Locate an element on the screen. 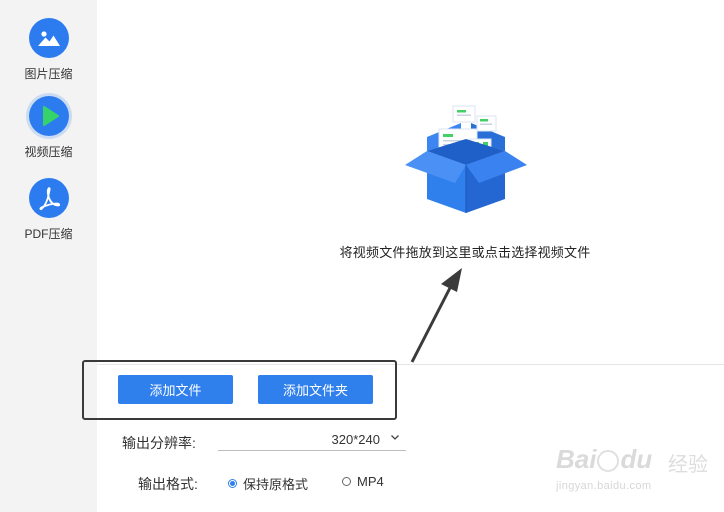 This screenshot has height=512, width=724. sidebar-item-image-compress: 图片压缩 is located at coordinates (48, 50).